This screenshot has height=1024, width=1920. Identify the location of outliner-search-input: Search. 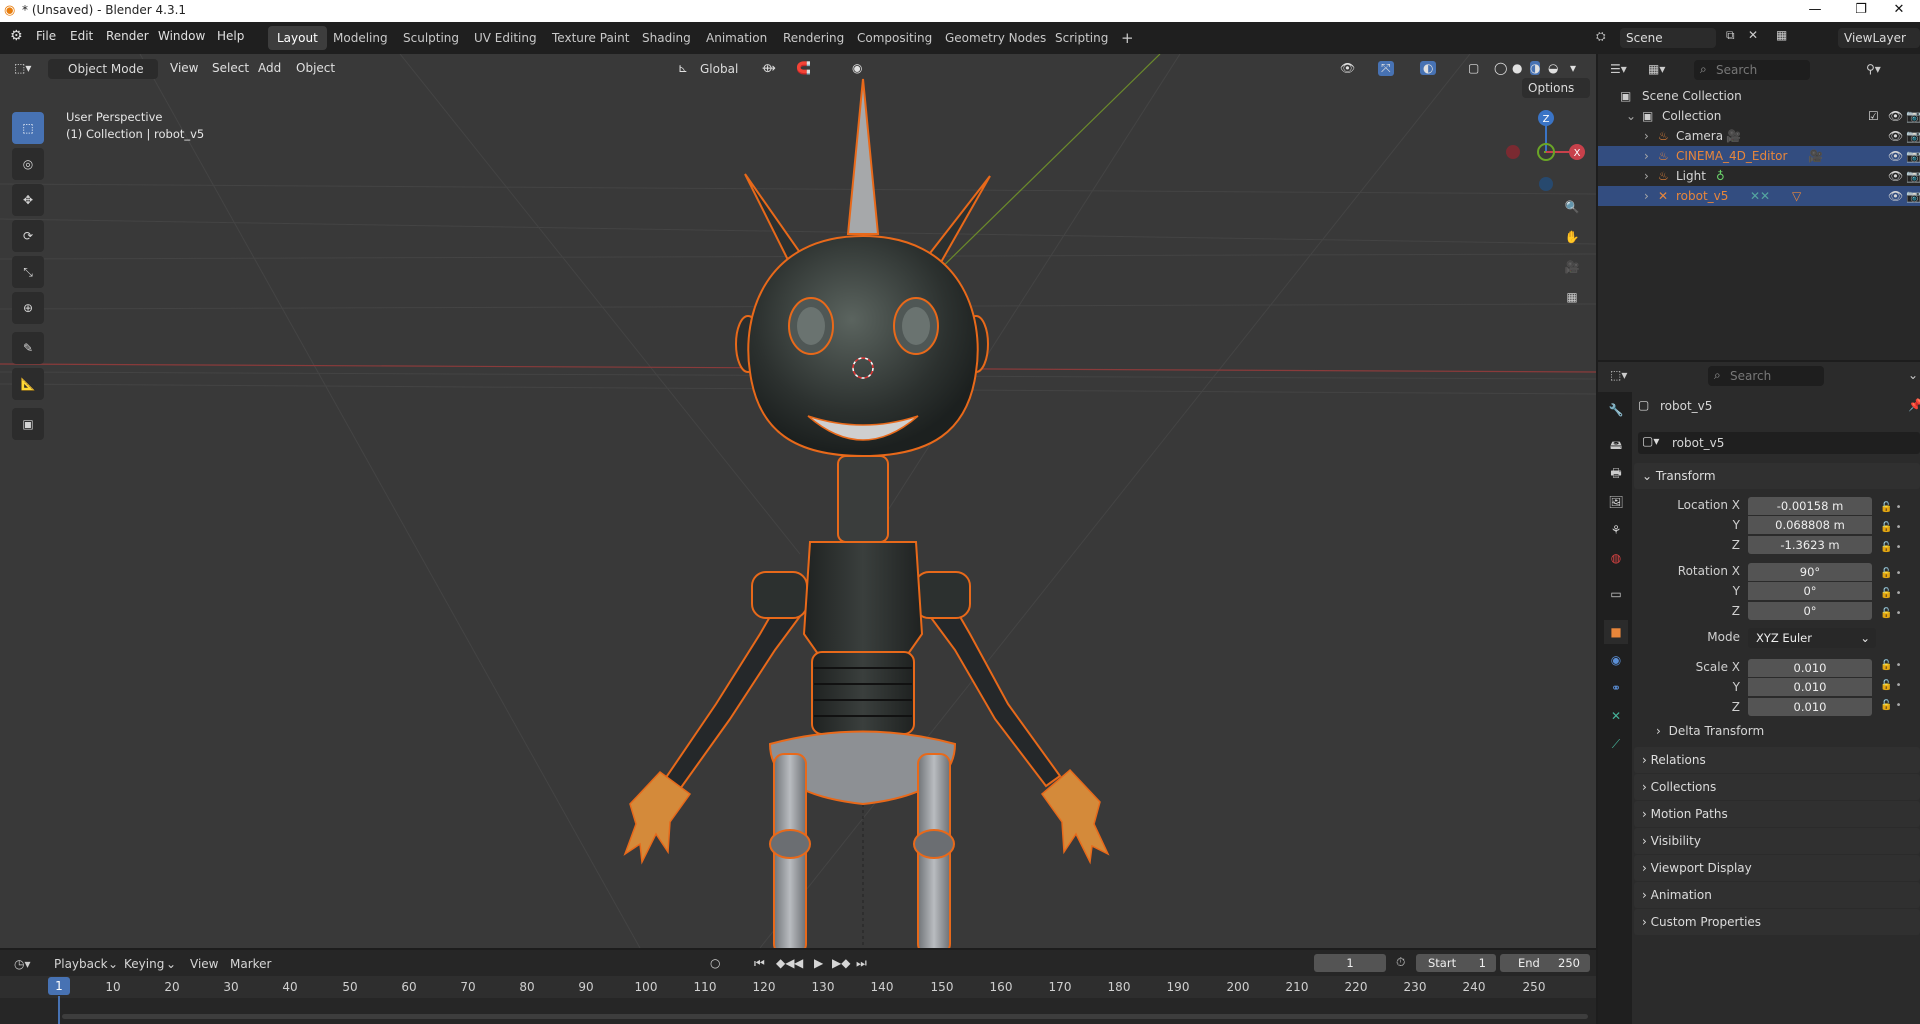
(1752, 70).